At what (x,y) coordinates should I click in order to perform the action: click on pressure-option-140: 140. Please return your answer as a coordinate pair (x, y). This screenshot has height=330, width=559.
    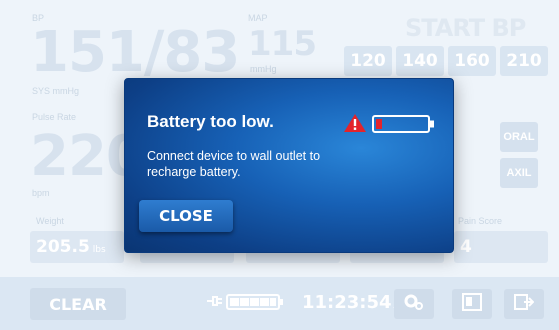
    Looking at the image, I should click on (420, 61).